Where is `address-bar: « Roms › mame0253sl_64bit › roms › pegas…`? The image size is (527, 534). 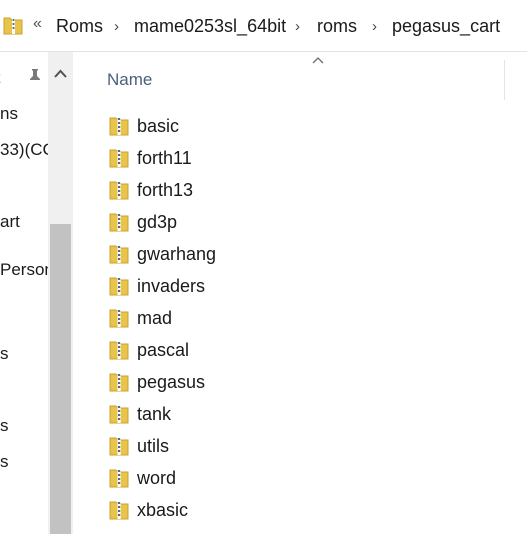
address-bar: « Roms › mame0253sl_64bit › roms › pegas… is located at coordinates (263, 26).